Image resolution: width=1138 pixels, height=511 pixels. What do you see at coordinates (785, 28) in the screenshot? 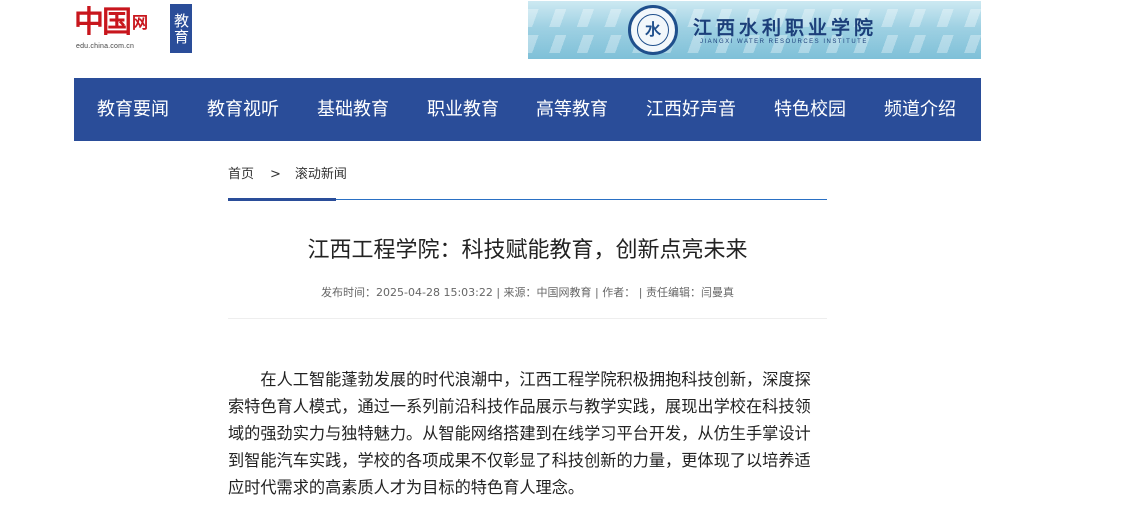
I see `banner-school-name: 江西水利职业学院` at bounding box center [785, 28].